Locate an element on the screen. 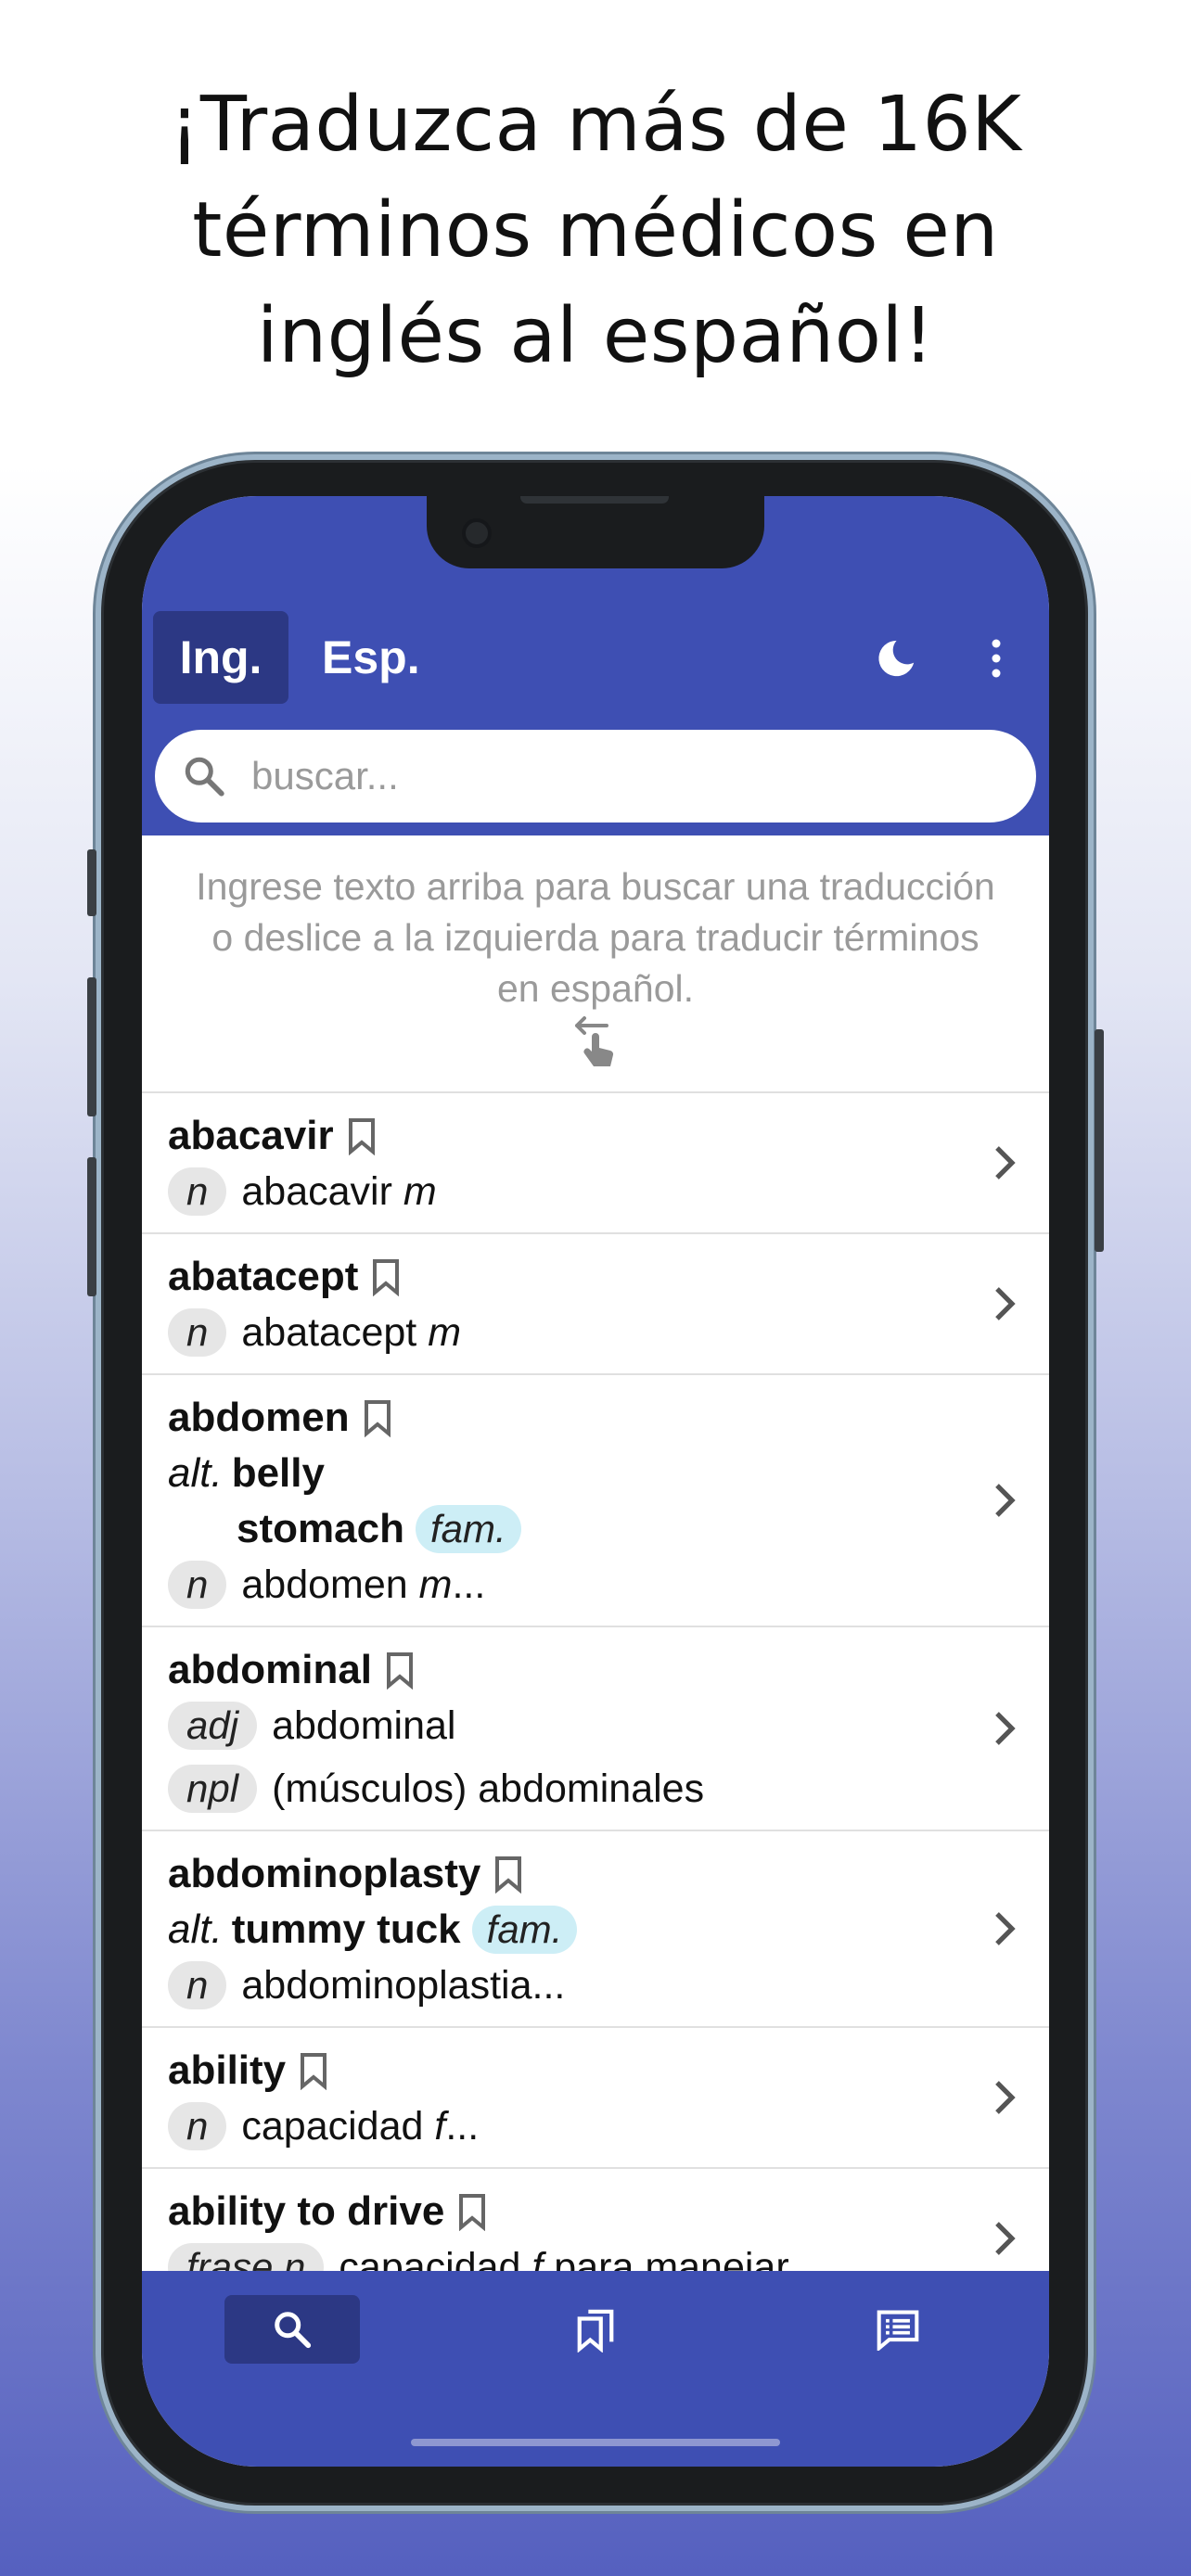 Image resolution: width=1191 pixels, height=2576 pixels. entry-translation: abacavir m is located at coordinates (339, 1191).